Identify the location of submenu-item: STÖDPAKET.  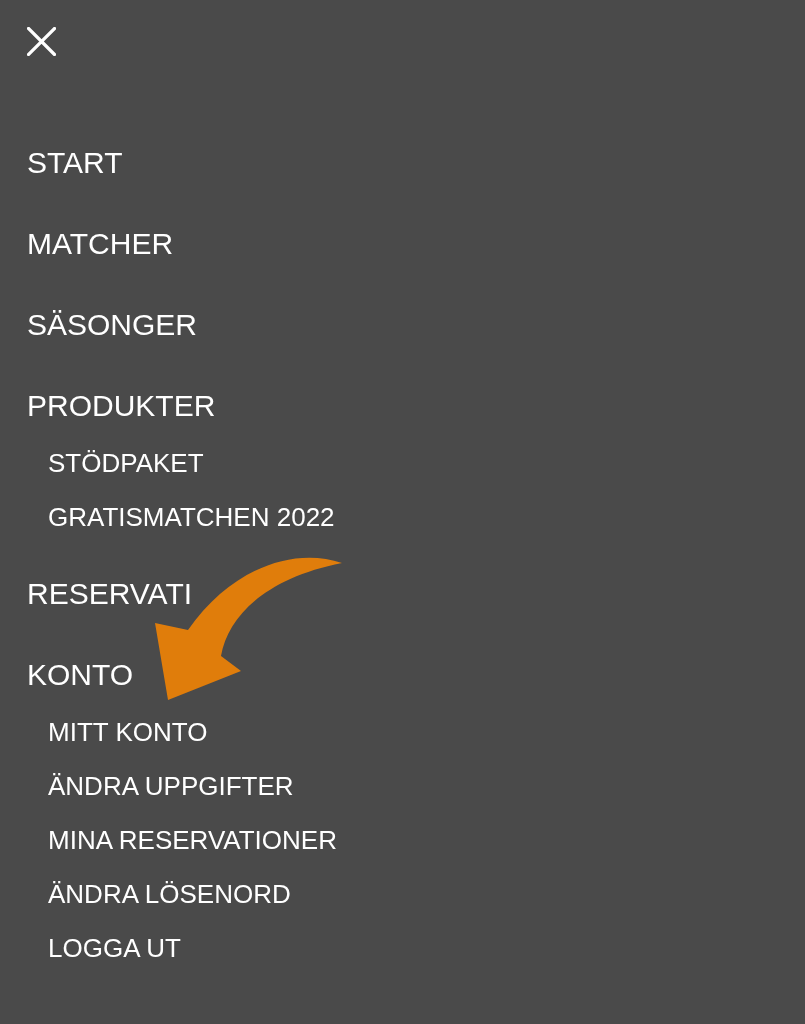
(126, 463).